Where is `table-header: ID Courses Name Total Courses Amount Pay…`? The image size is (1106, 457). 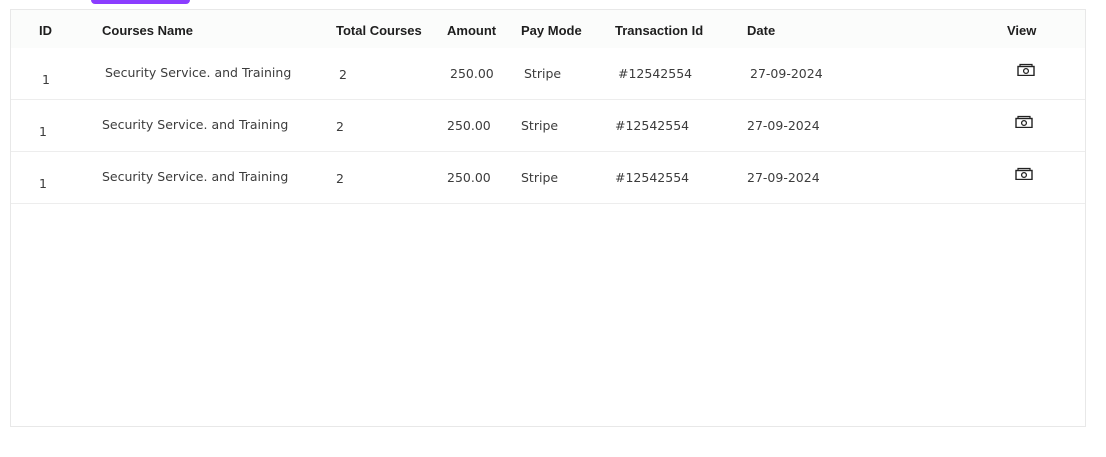 table-header: ID Courses Name Total Courses Amount Pay… is located at coordinates (548, 29).